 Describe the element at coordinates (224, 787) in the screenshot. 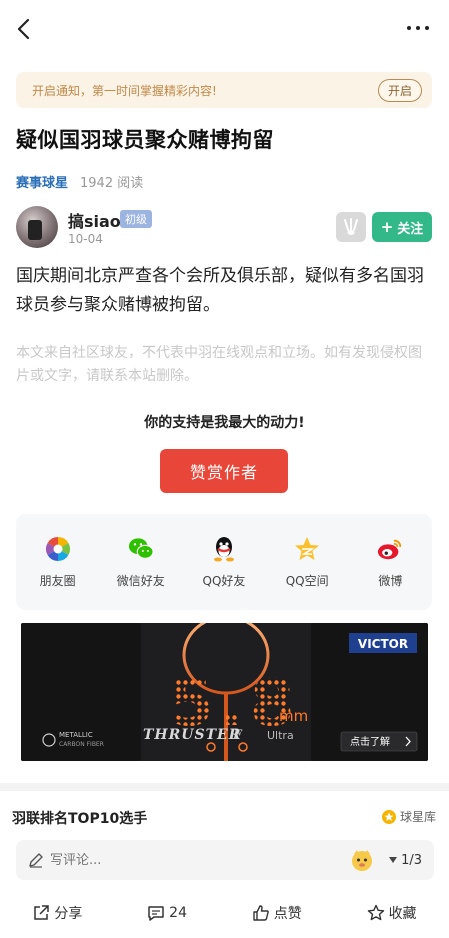

I see `section-divider` at that location.